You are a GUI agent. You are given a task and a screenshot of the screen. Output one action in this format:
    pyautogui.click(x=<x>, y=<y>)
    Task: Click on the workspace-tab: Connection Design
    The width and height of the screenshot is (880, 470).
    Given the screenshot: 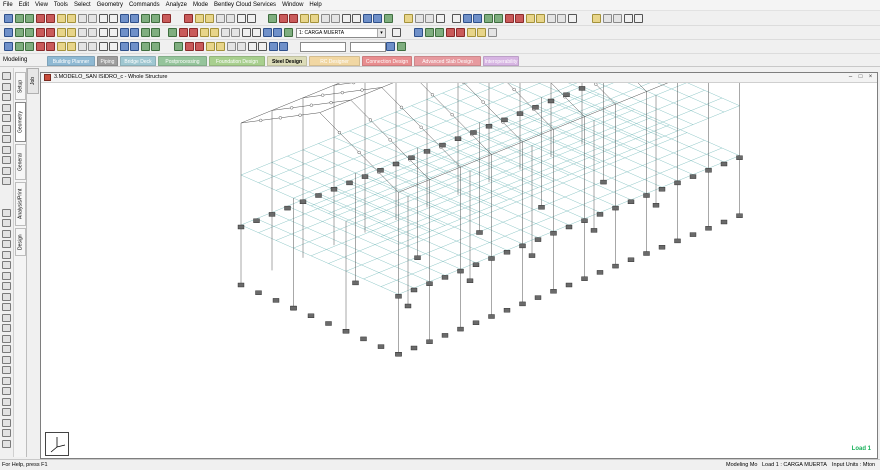 What is the action you would take?
    pyautogui.click(x=387, y=61)
    